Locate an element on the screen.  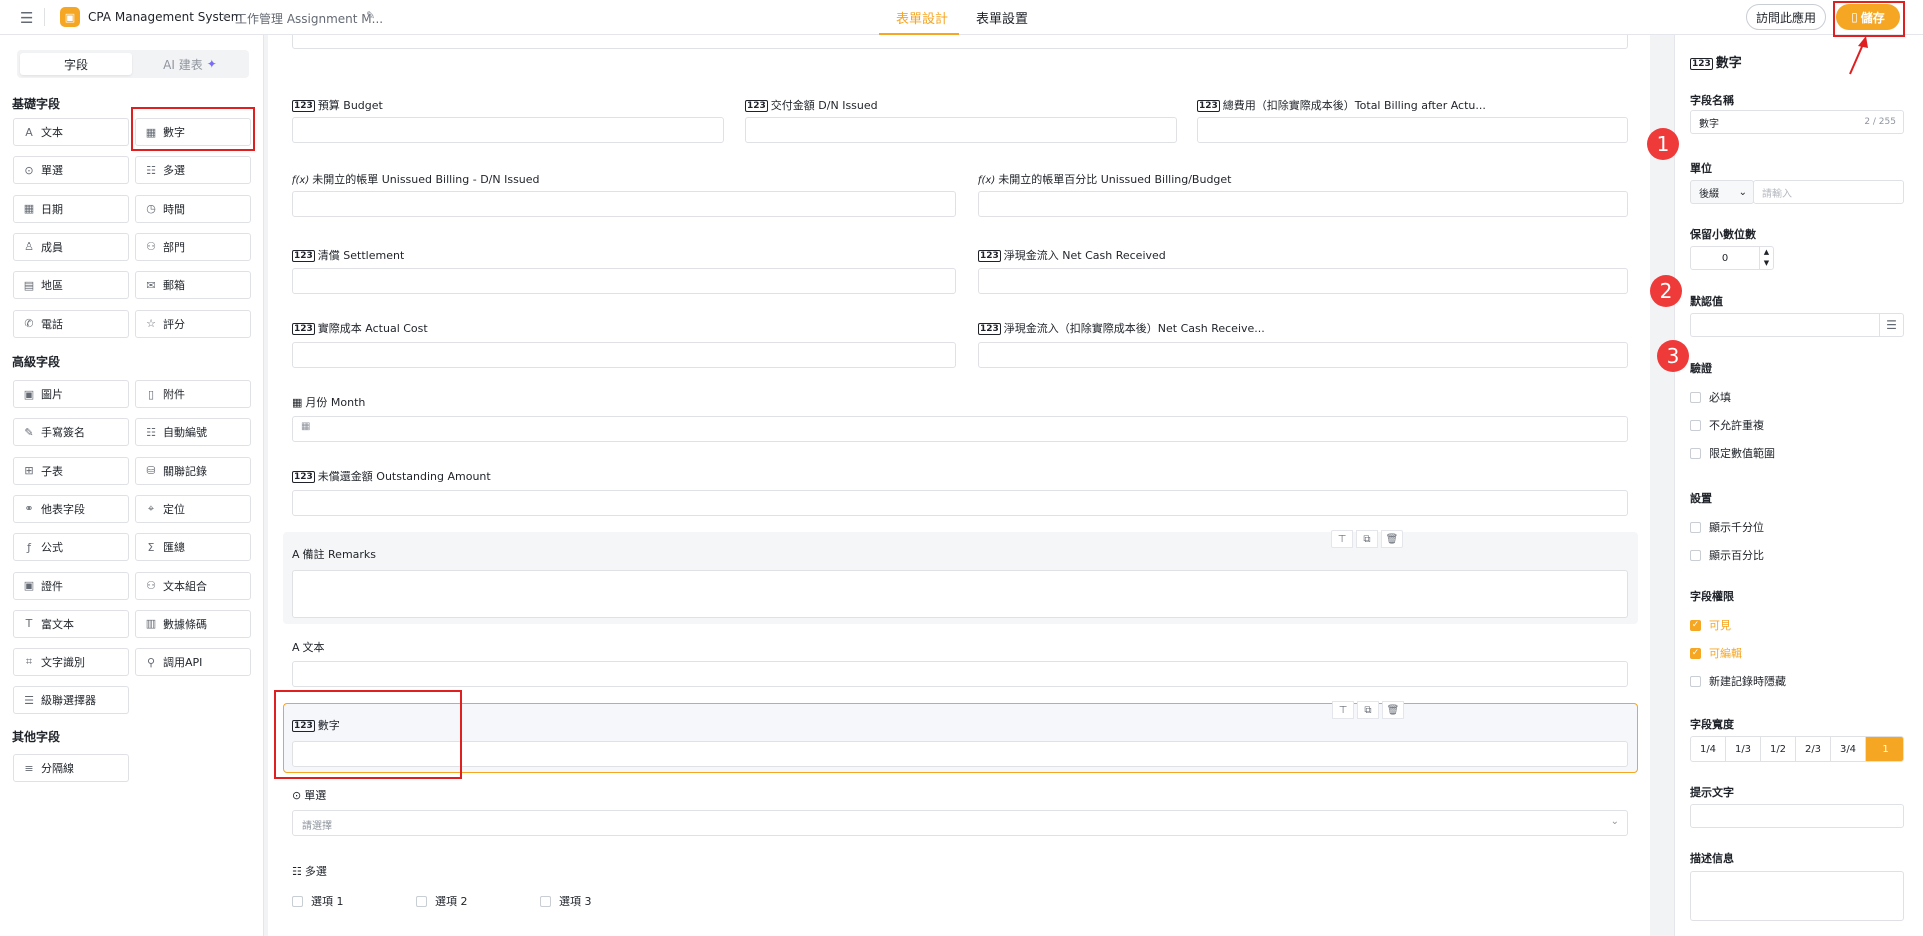
input-net-cash is located at coordinates (1303, 281).